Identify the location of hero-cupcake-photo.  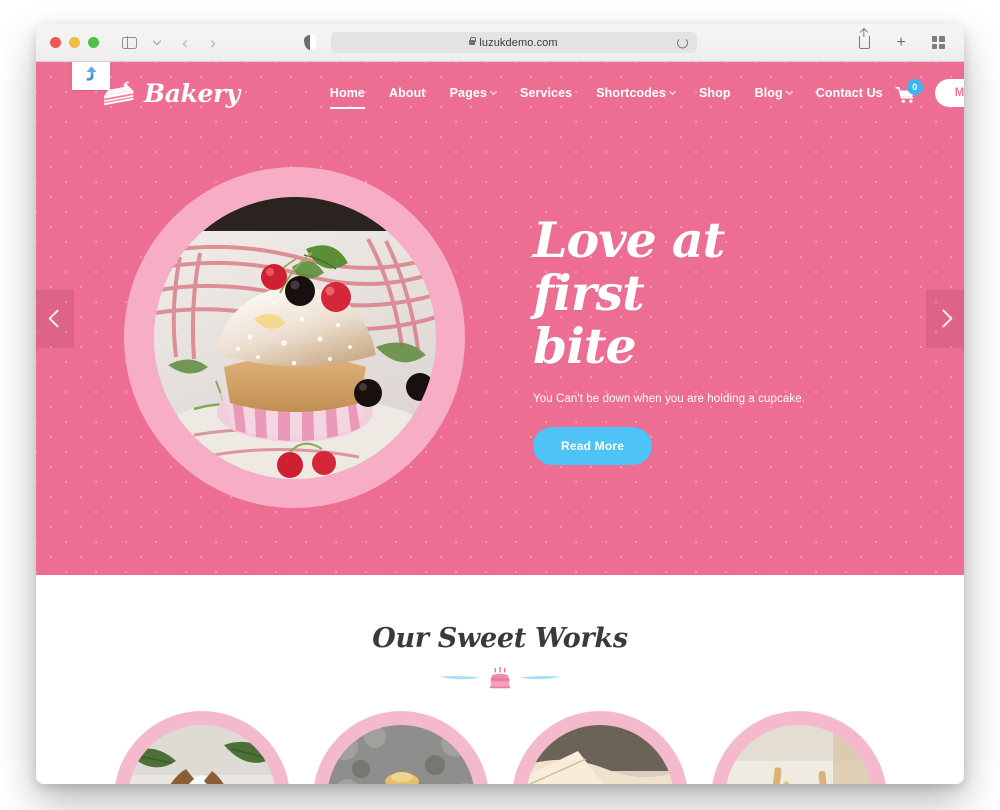
(294, 337).